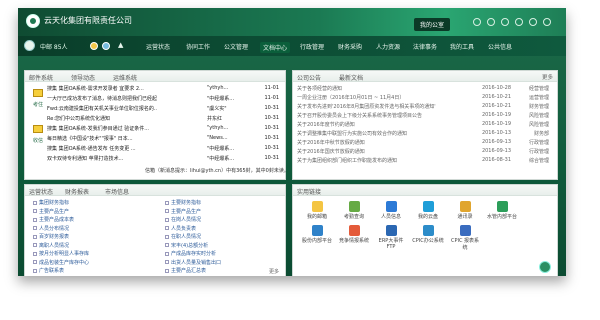  What do you see at coordinates (41, 191) in the screenshot?
I see `tab-ops-status: 运营状态` at bounding box center [41, 191].